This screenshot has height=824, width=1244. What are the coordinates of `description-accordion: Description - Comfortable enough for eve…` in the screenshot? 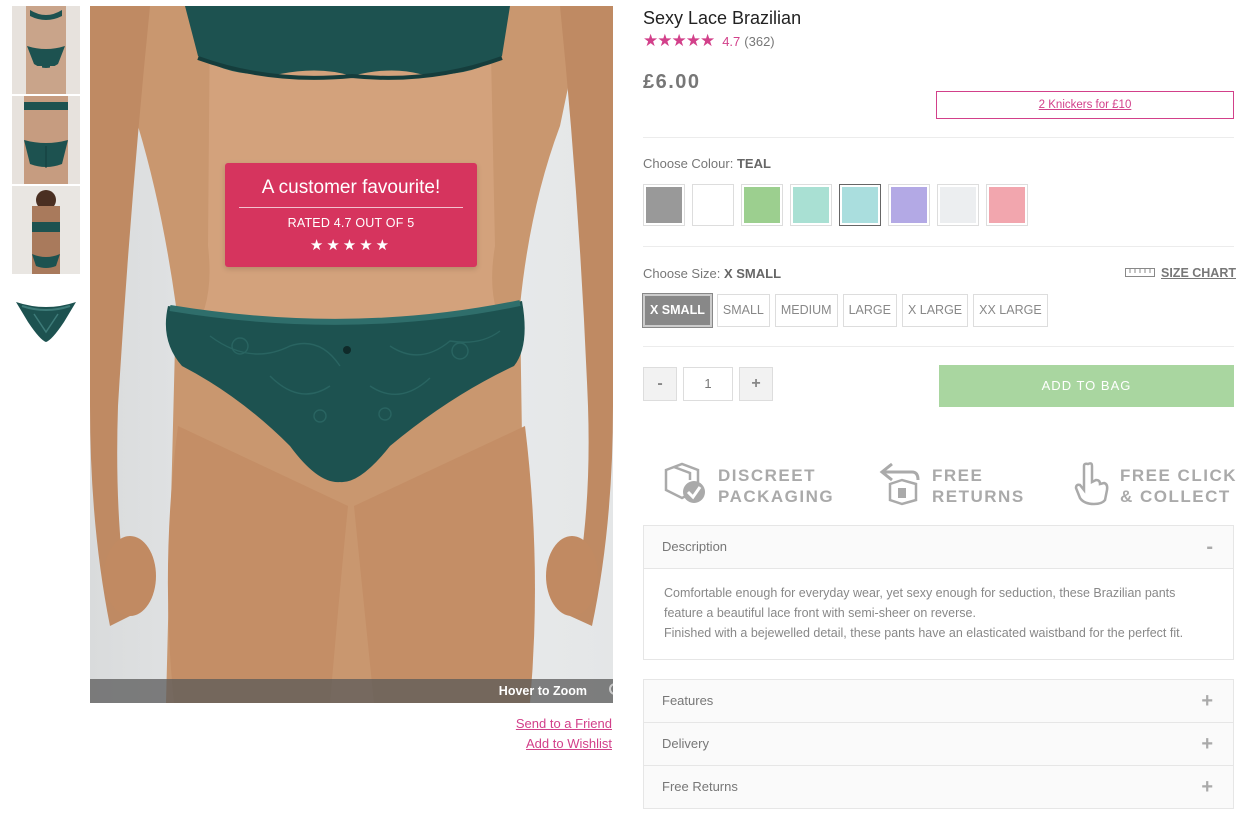 It's located at (938, 592).